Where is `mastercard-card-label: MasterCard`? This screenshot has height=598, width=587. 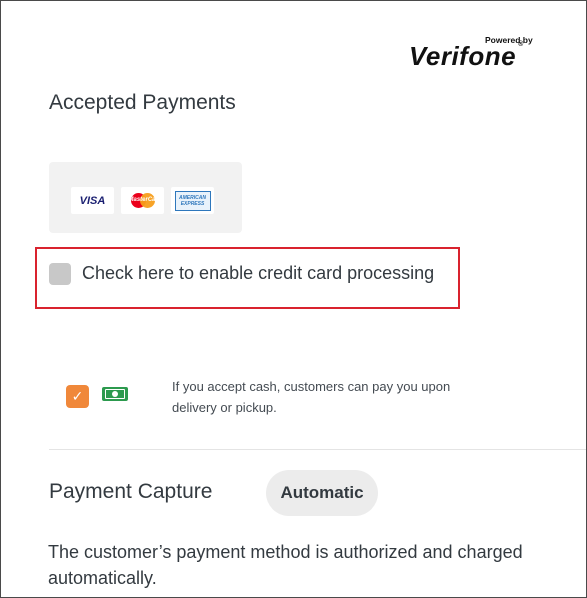
mastercard-card-label: MasterCard is located at coordinates (145, 199).